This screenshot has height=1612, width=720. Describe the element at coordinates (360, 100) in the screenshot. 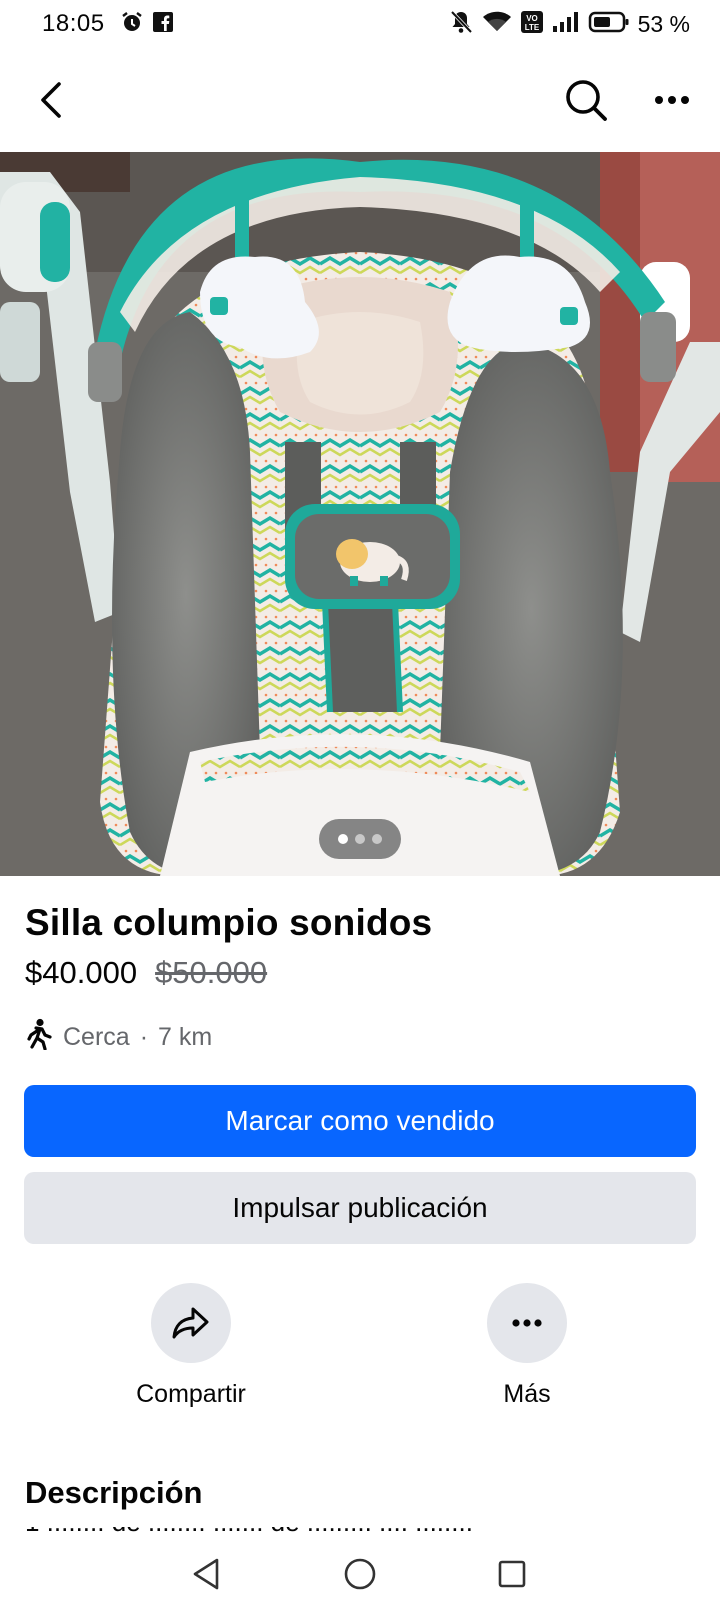

I see `top-nav` at that location.